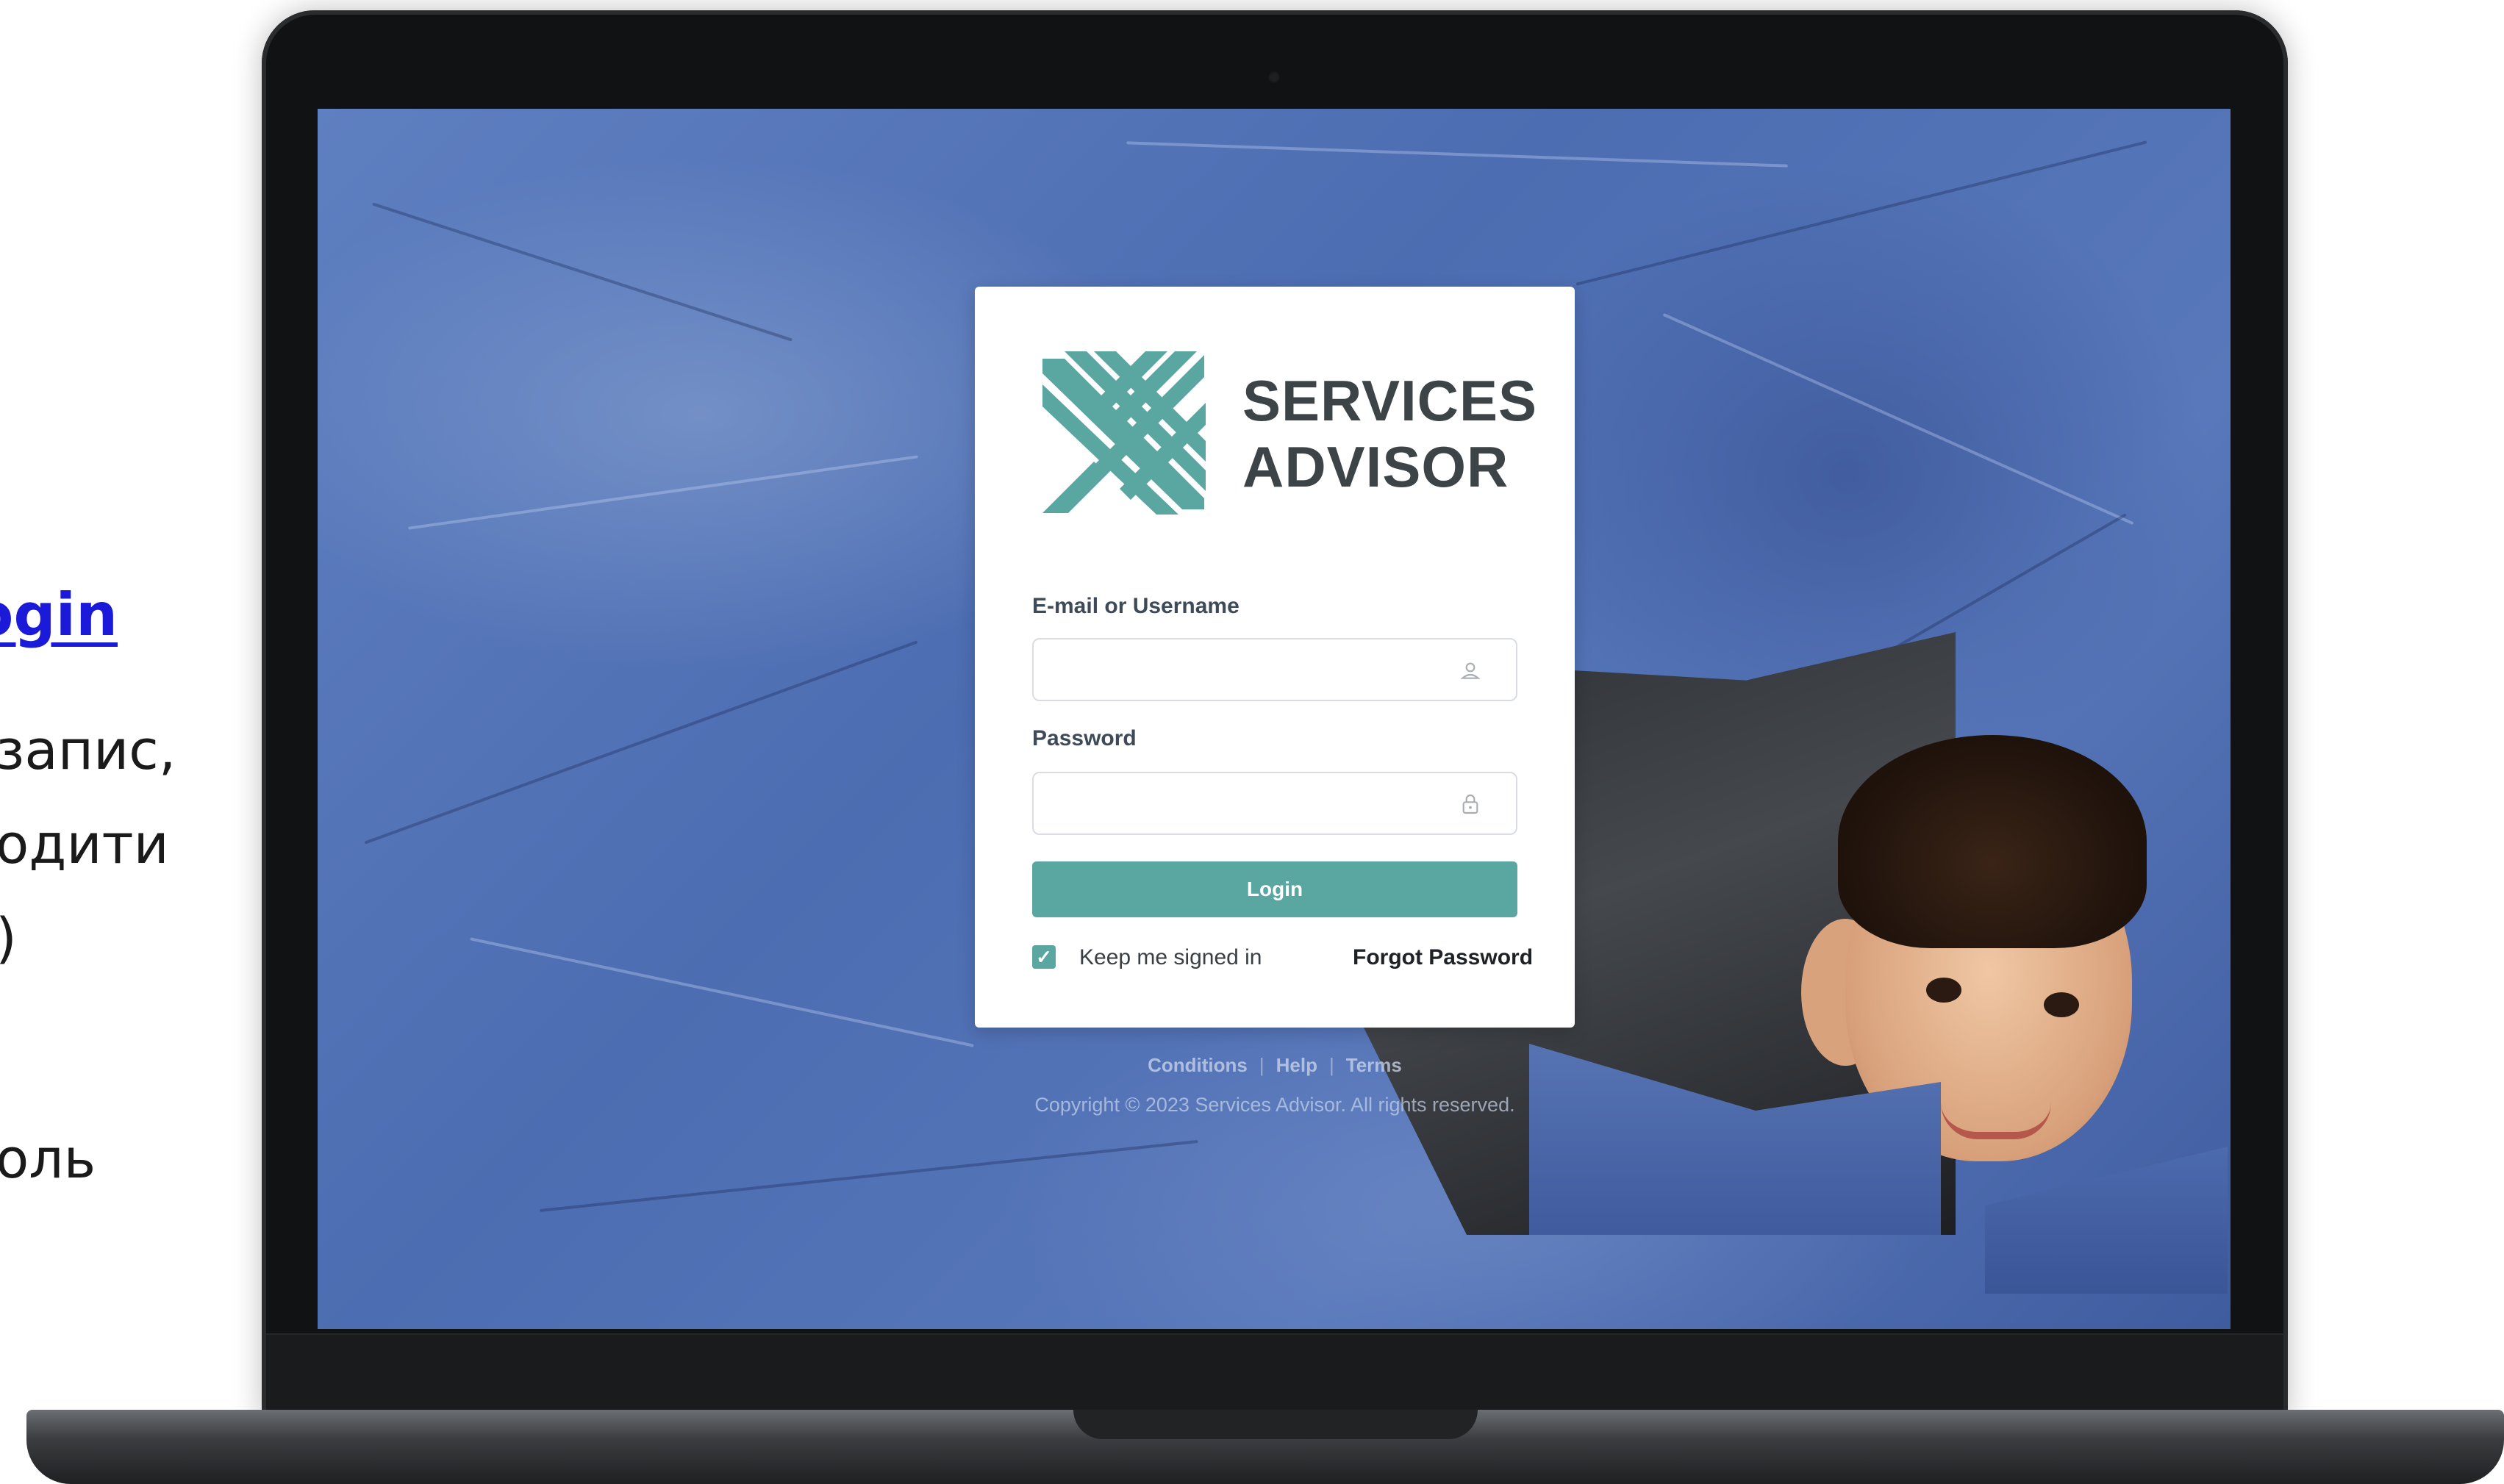 Image resolution: width=2504 pixels, height=1484 pixels. I want to click on brand-line-1: SERVICES, so click(1390, 401).